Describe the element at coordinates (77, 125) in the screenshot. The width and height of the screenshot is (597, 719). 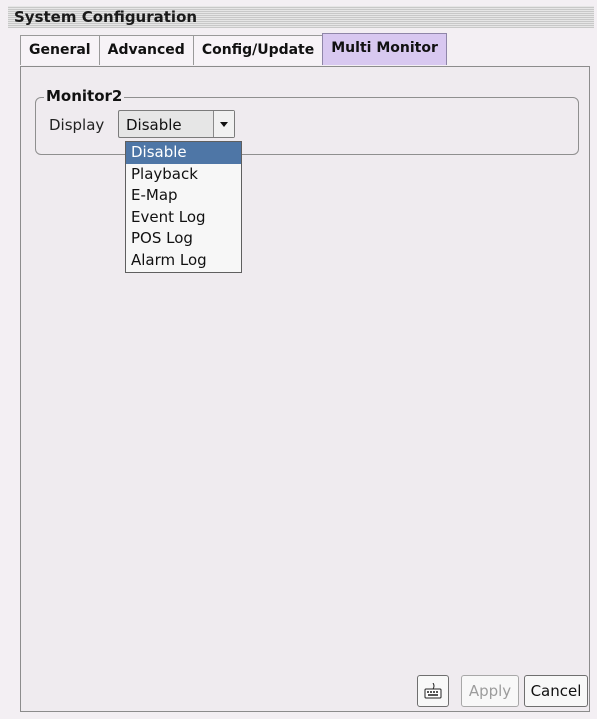
I see `display-label: Display` at that location.